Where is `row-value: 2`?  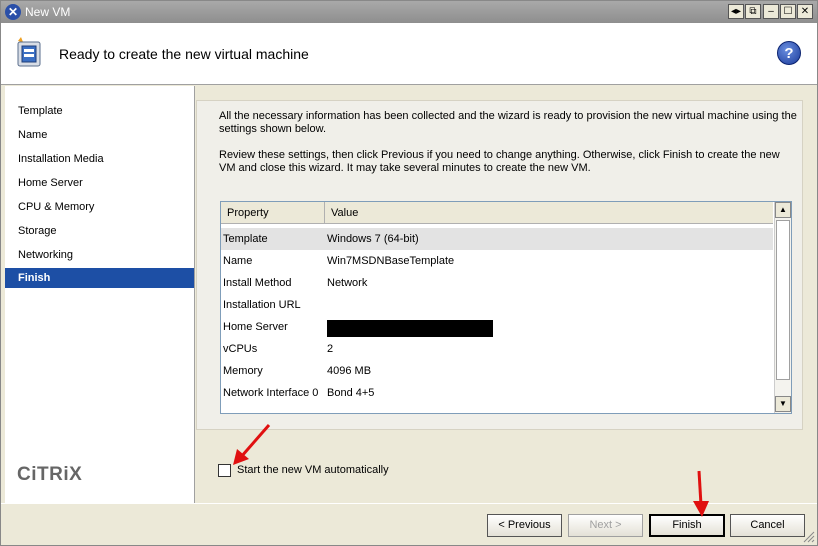 row-value: 2 is located at coordinates (330, 349).